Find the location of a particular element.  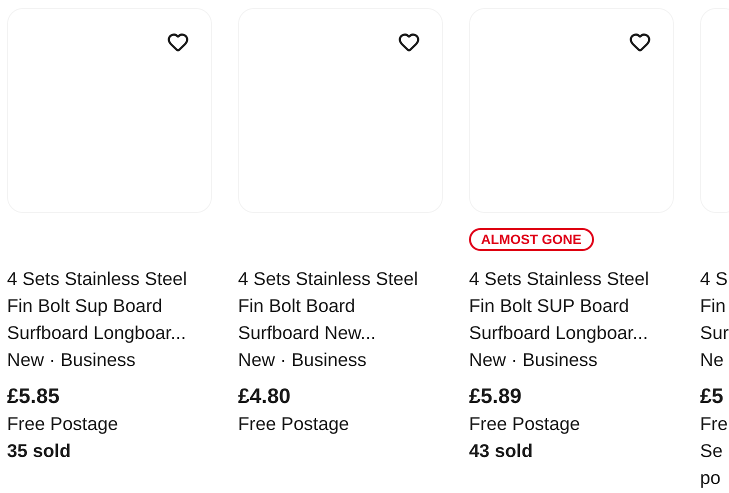

listing-title: Fin Bolt Sup Board is located at coordinates (109, 305).